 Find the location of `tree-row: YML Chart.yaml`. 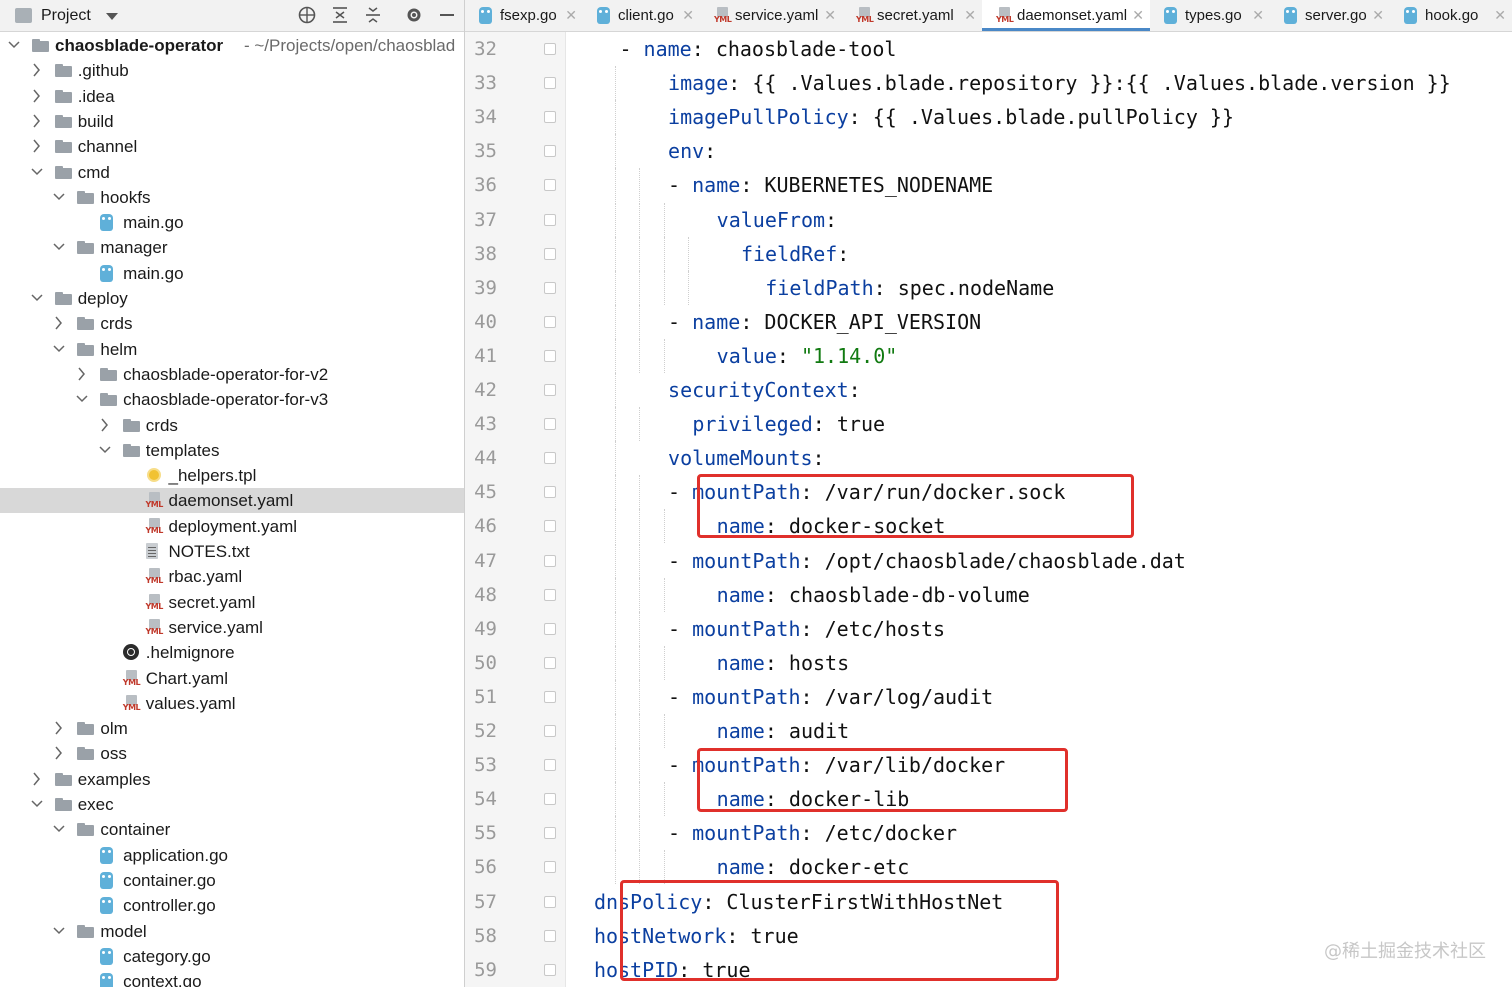

tree-row: YML Chart.yaml is located at coordinates (232, 678).